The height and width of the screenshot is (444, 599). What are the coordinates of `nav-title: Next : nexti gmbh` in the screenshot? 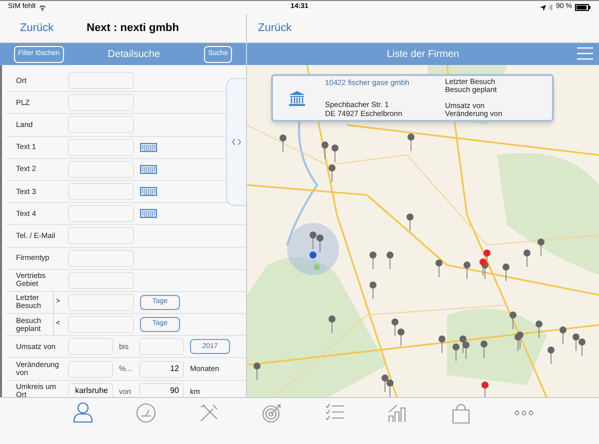 It's located at (132, 28).